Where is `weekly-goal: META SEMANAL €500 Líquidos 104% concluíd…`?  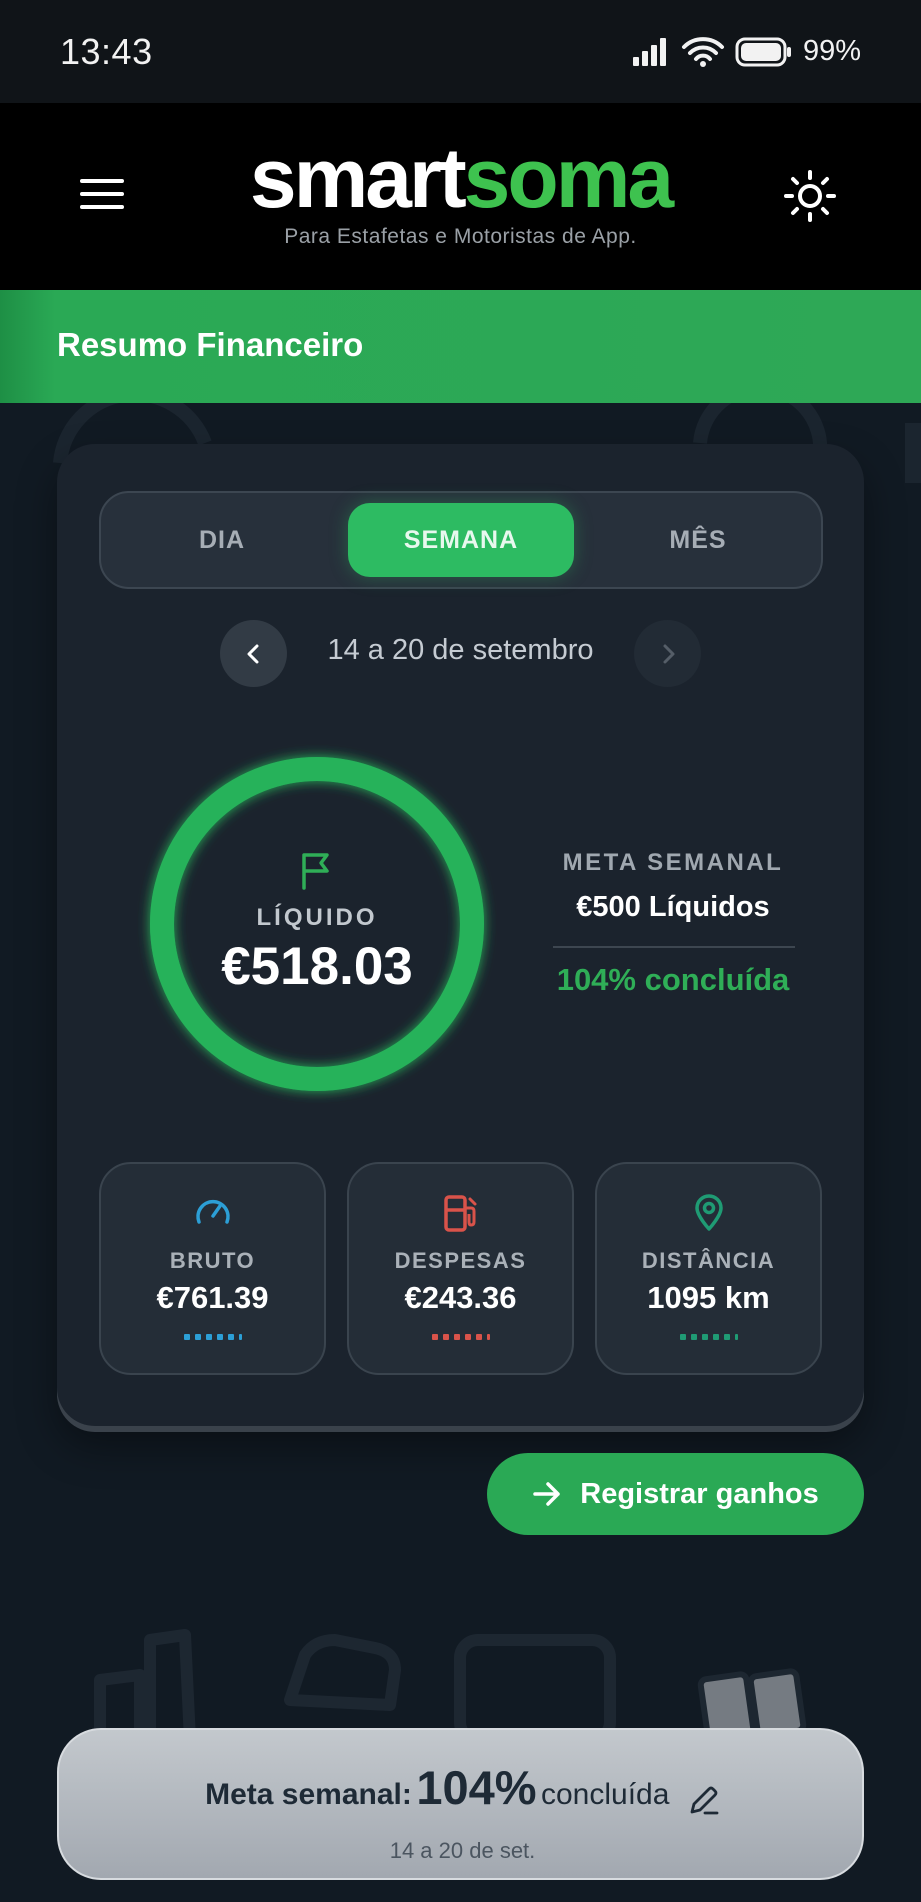
weekly-goal: META SEMANAL €500 Líquidos 104% concluíd… is located at coordinates (674, 923).